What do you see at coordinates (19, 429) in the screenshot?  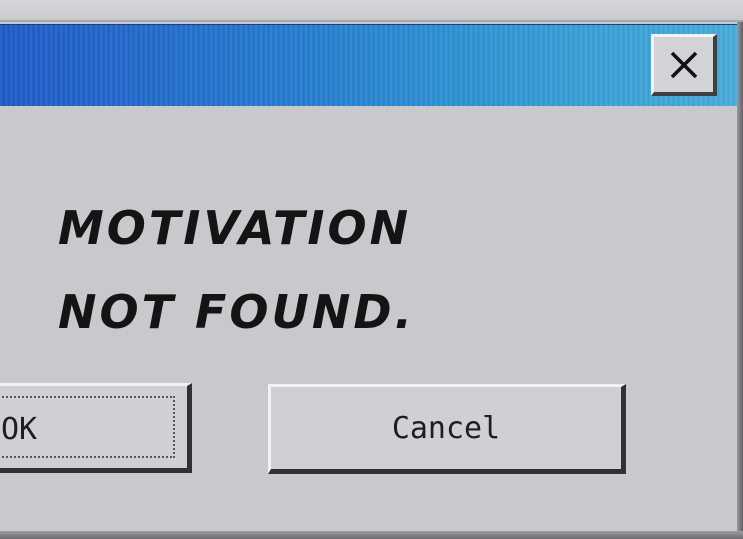 I see `ok-button-label: OK` at bounding box center [19, 429].